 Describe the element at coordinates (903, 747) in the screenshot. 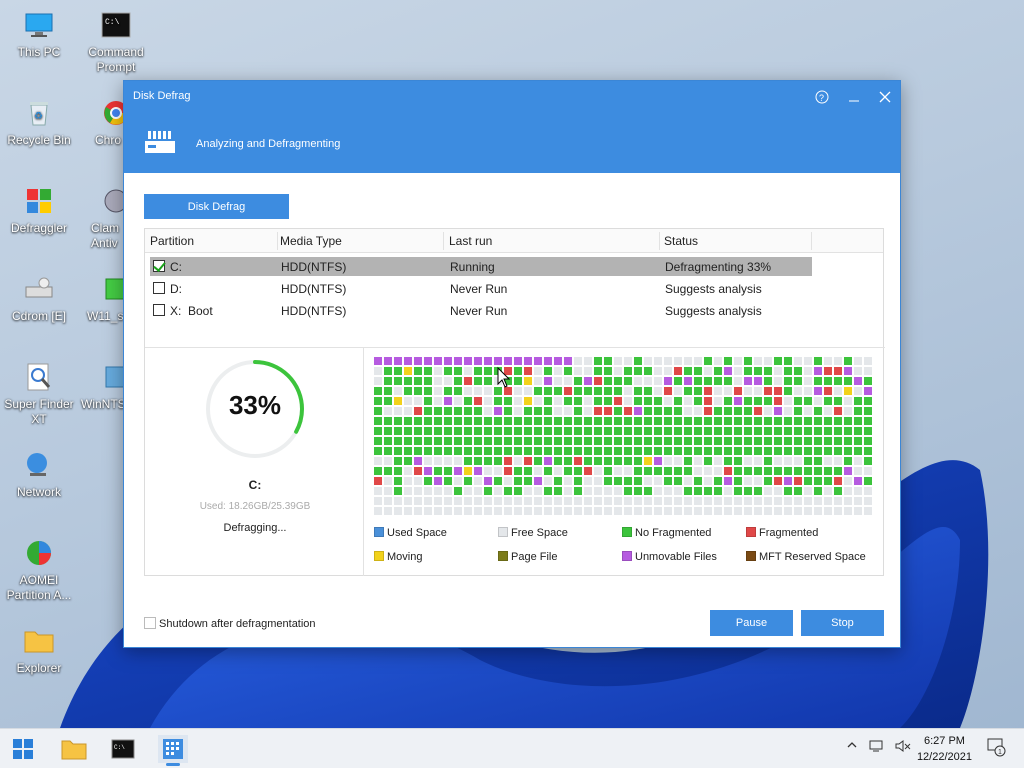

I see `volume-muted-icon` at that location.